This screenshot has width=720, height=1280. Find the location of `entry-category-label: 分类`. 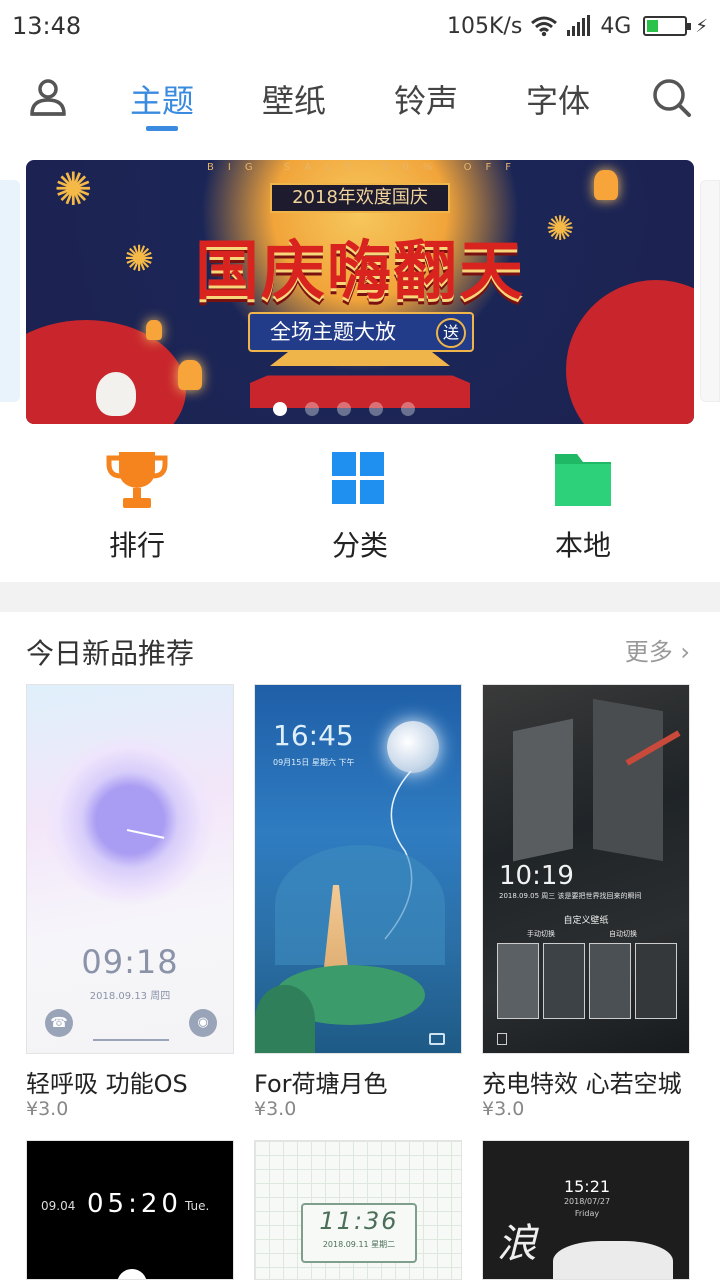

entry-category-label: 分类 is located at coordinates (359, 545).